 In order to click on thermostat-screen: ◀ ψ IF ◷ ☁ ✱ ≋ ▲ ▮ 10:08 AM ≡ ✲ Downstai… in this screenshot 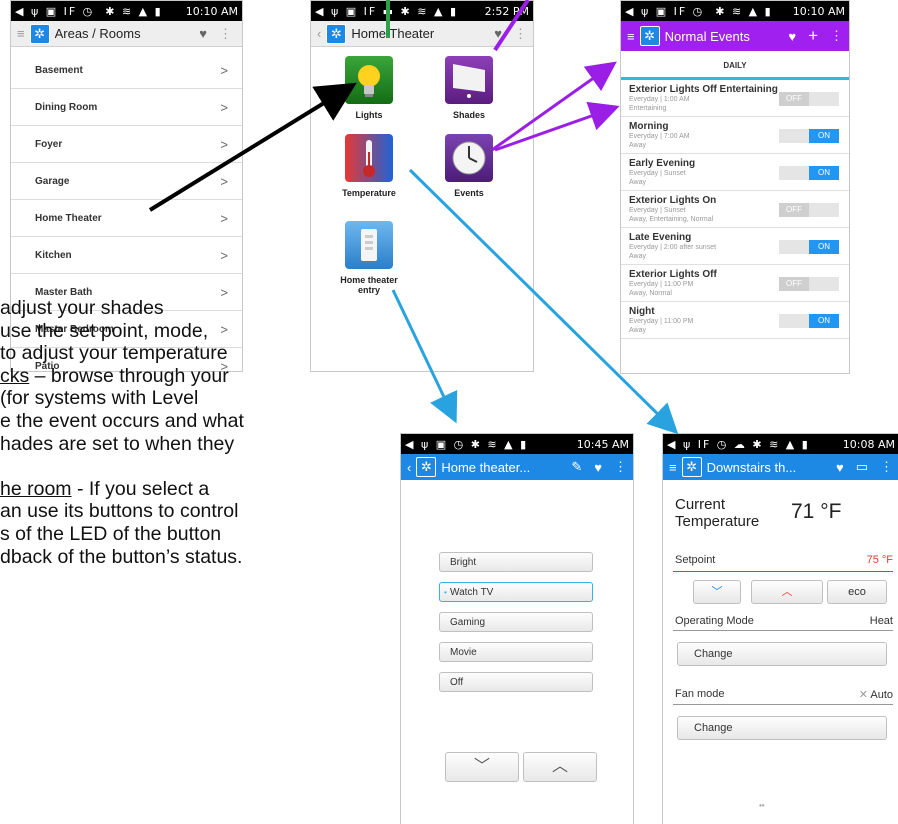, I will do `click(780, 628)`.